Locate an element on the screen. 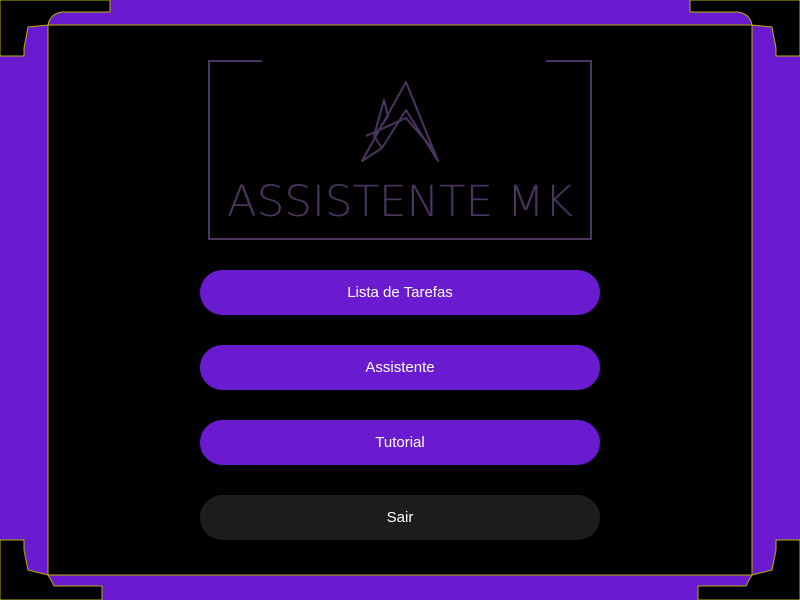 The width and height of the screenshot is (800, 600). assistant-button-label: Assistente is located at coordinates (400, 367).